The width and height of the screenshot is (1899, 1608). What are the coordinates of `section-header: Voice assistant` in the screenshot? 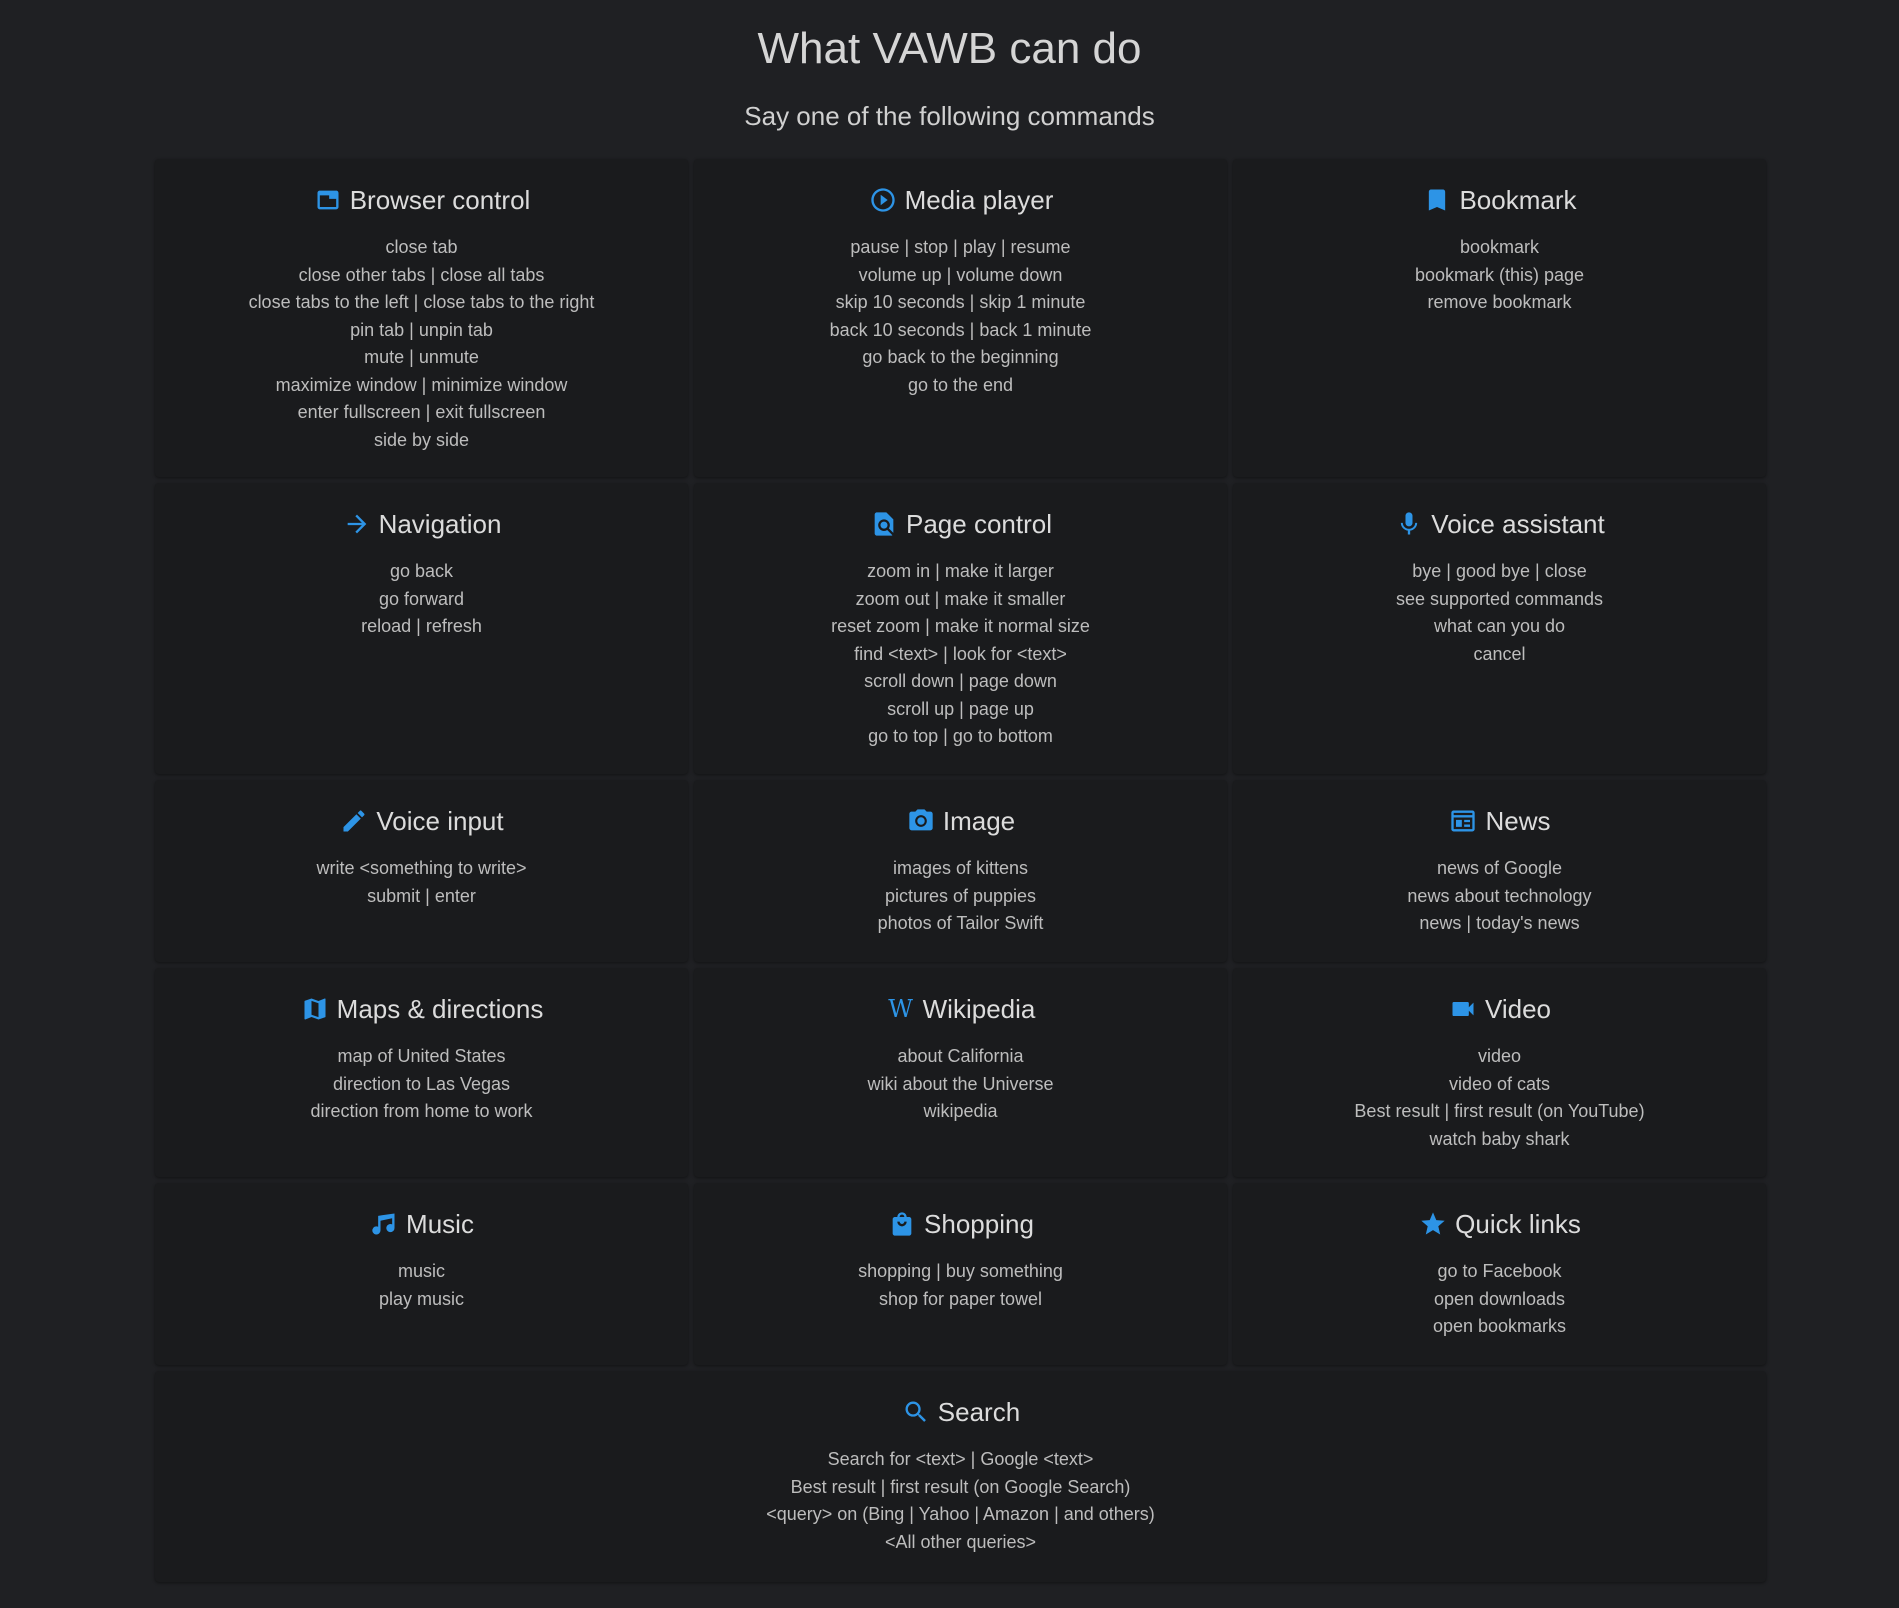 It's located at (1499, 524).